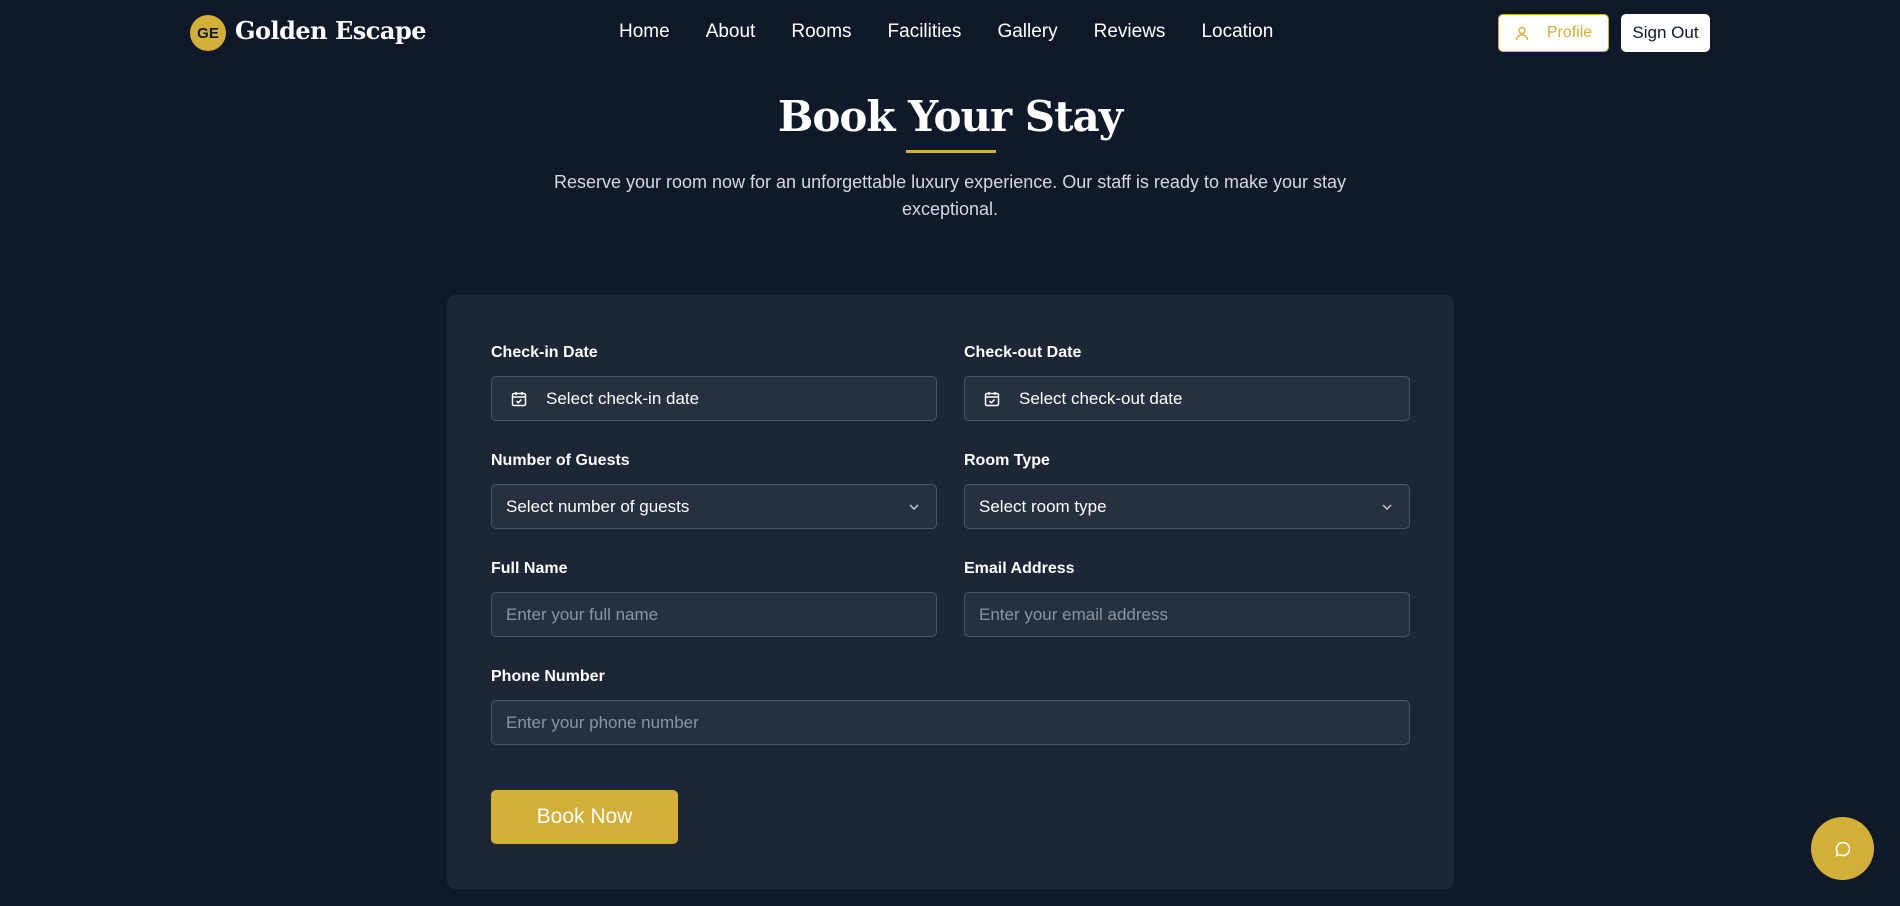 This screenshot has height=906, width=1900. I want to click on checkin-label: Check-in Date, so click(544, 352).